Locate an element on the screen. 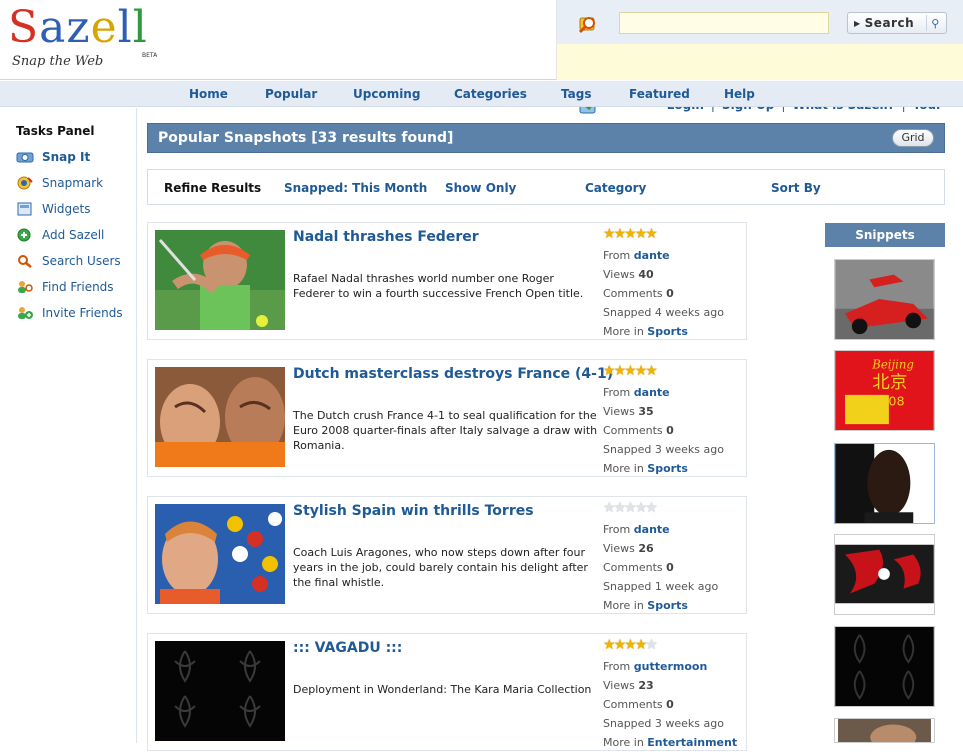  task-search-users: Search Users is located at coordinates (68, 261).